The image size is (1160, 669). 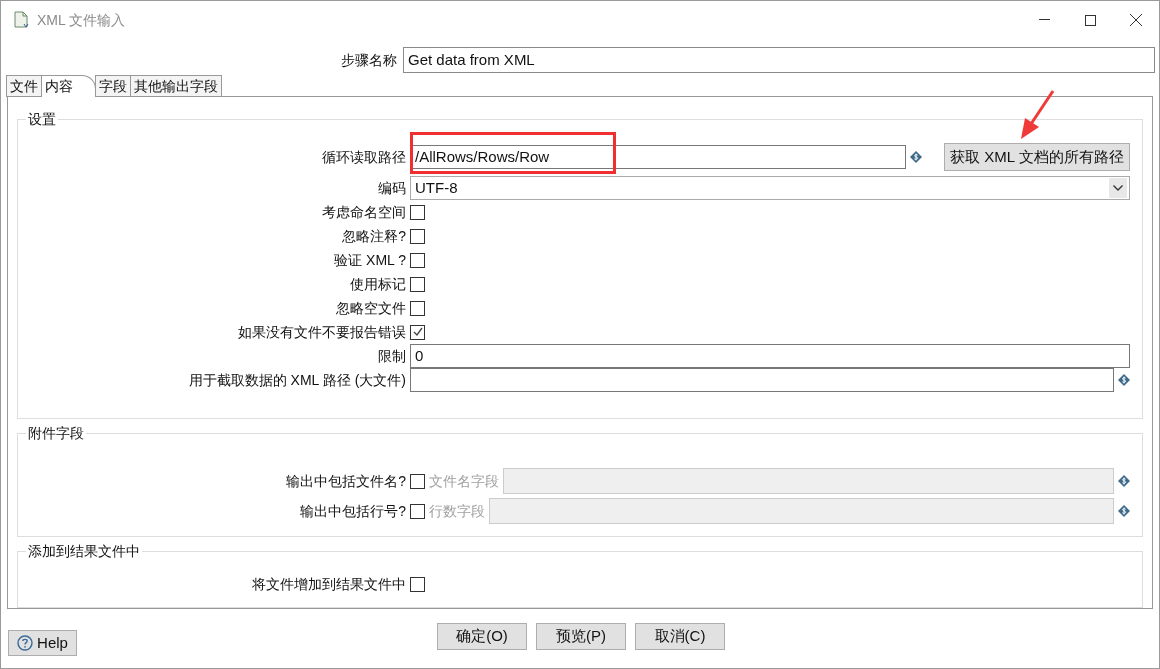 What do you see at coordinates (364, 157) in the screenshot?
I see `field-label: 循环读取路径` at bounding box center [364, 157].